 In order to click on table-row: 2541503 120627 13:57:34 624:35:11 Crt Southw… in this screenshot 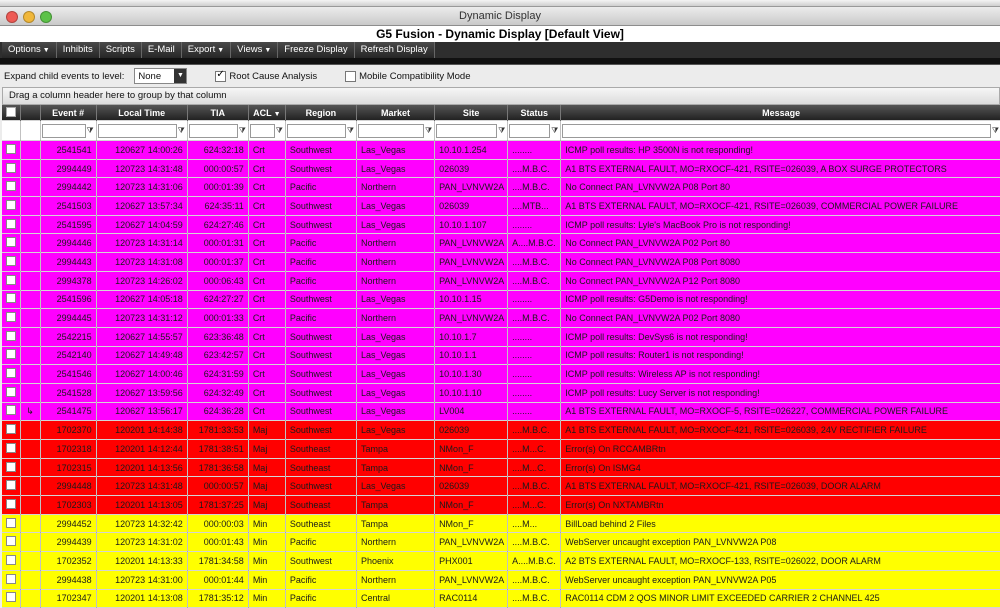, I will do `click(501, 206)`.